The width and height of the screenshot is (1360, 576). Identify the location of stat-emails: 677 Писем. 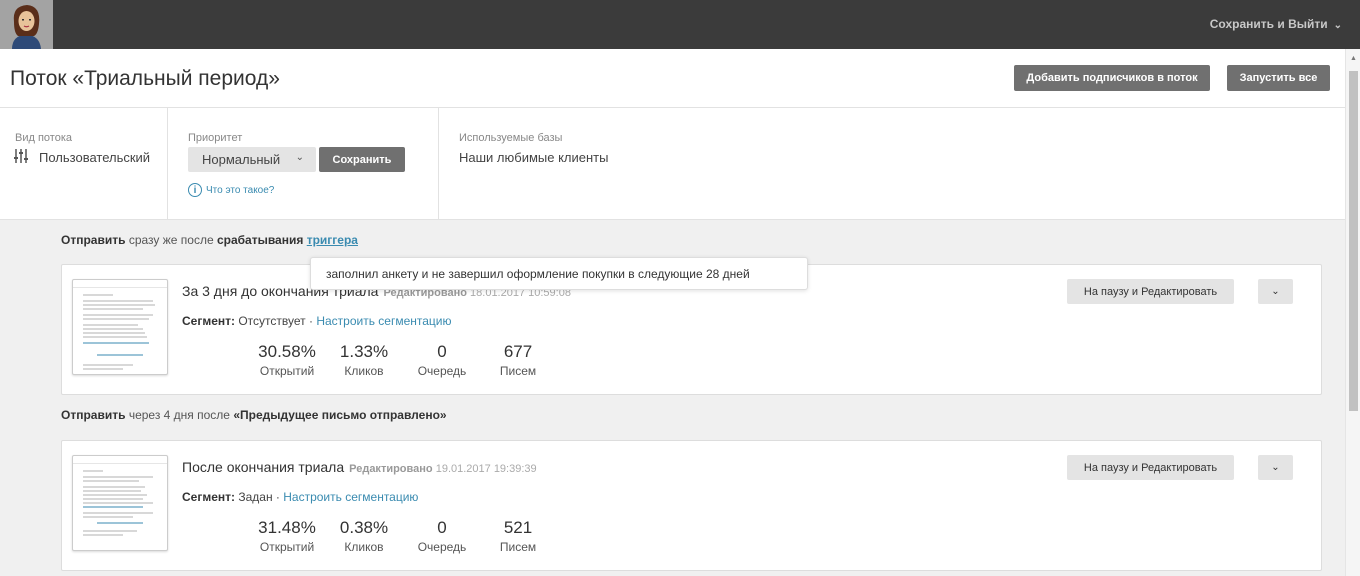
(518, 360).